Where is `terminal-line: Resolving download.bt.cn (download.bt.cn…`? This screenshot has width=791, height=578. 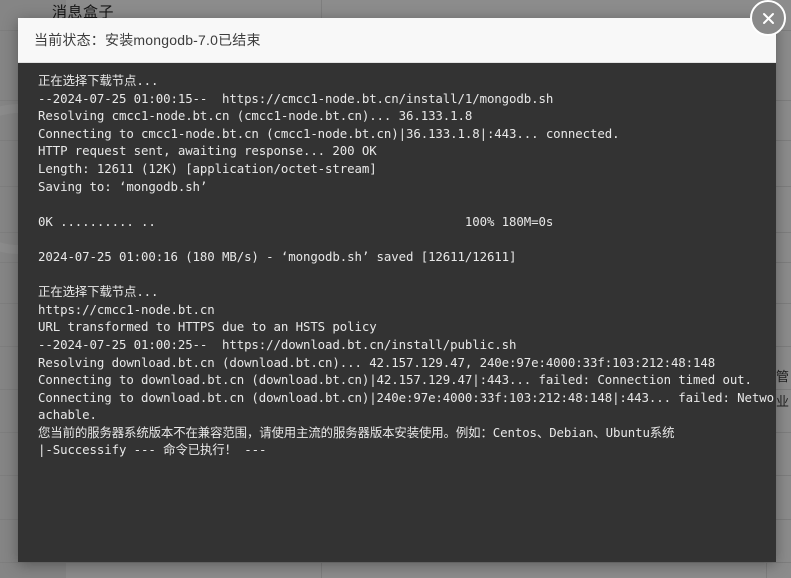
terminal-line: Resolving download.bt.cn (download.bt.cn… is located at coordinates (377, 362).